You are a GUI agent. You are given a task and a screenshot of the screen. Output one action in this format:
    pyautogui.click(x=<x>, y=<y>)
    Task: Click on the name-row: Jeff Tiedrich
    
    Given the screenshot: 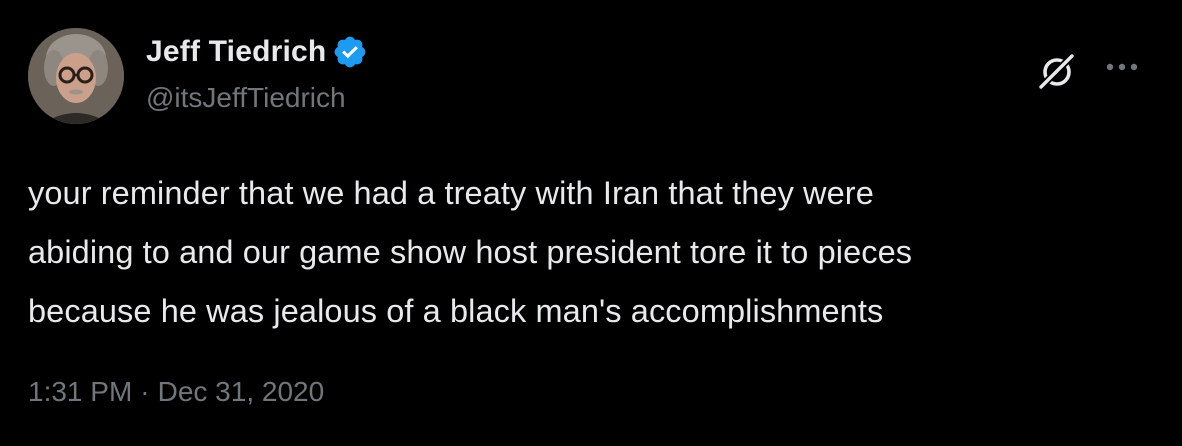 What is the action you would take?
    pyautogui.click(x=257, y=52)
    